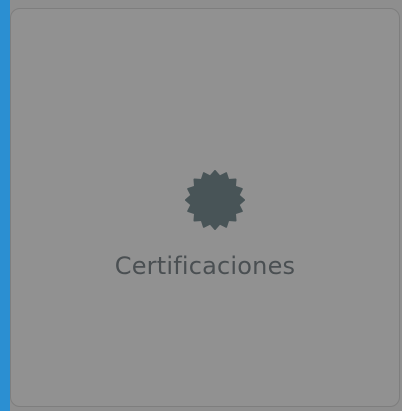 The width and height of the screenshot is (402, 411). I want to click on accent-bar, so click(5, 205).